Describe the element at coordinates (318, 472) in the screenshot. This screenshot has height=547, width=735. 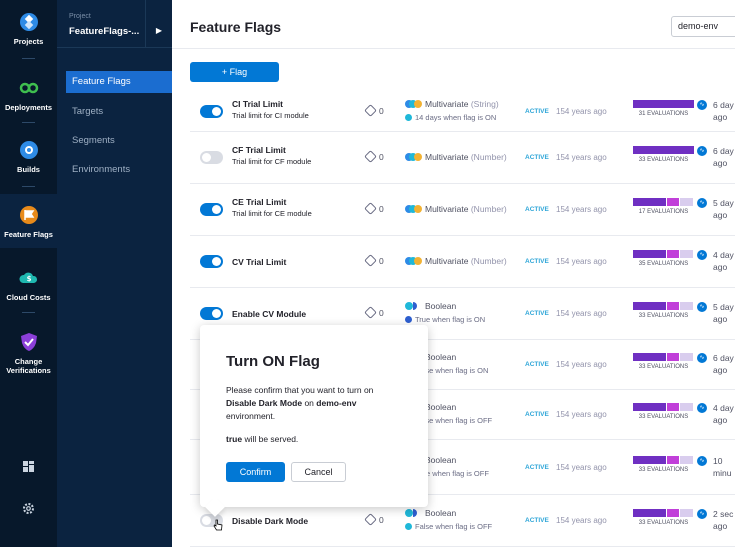
I see `cancel-button: Cancel` at that location.